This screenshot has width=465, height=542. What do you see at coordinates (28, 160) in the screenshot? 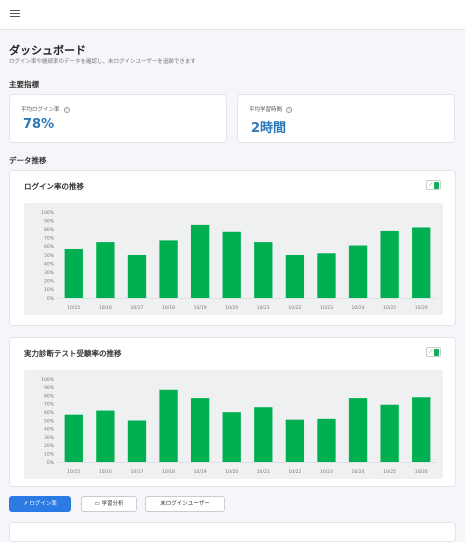
I see `section-title-data-trends: データ推移` at bounding box center [28, 160].